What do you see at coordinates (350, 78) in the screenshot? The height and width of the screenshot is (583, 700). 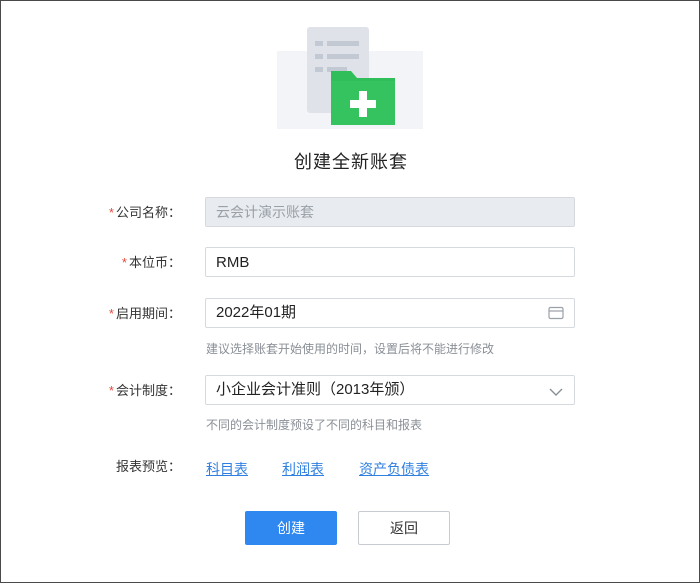 I see `new-folder-illustration-icon` at bounding box center [350, 78].